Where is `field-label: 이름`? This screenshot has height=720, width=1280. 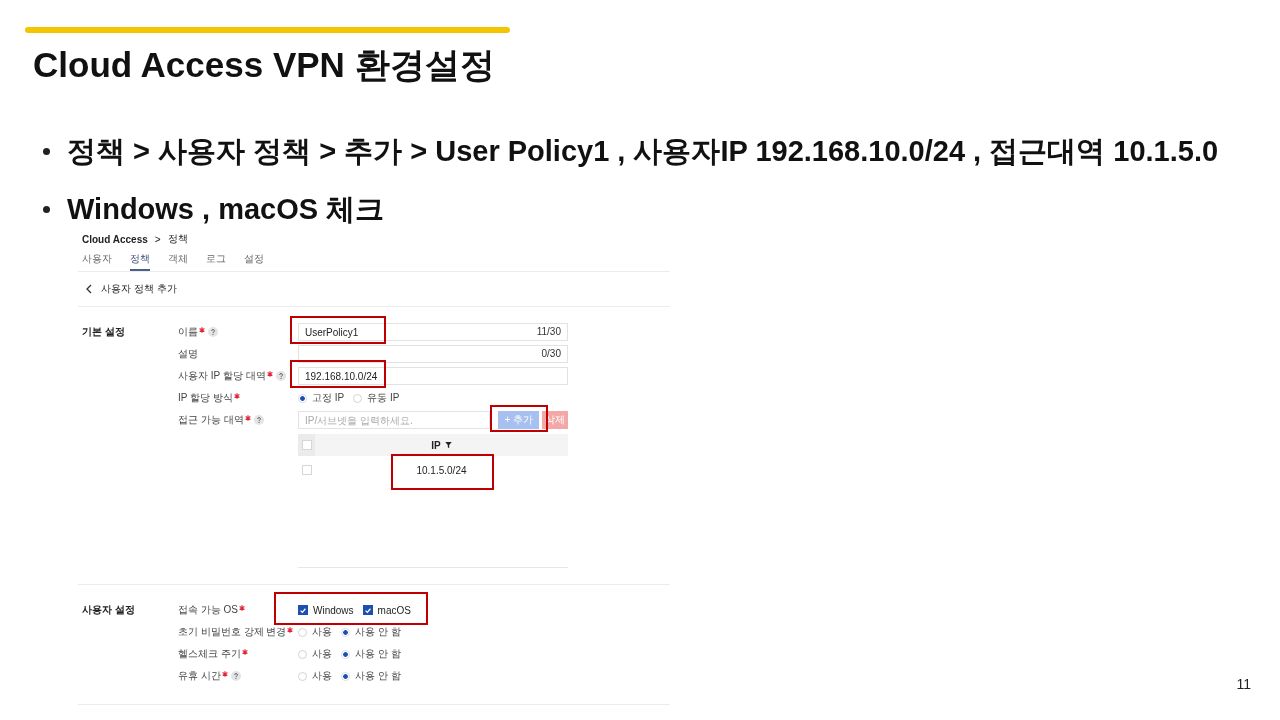 field-label: 이름 is located at coordinates (188, 332).